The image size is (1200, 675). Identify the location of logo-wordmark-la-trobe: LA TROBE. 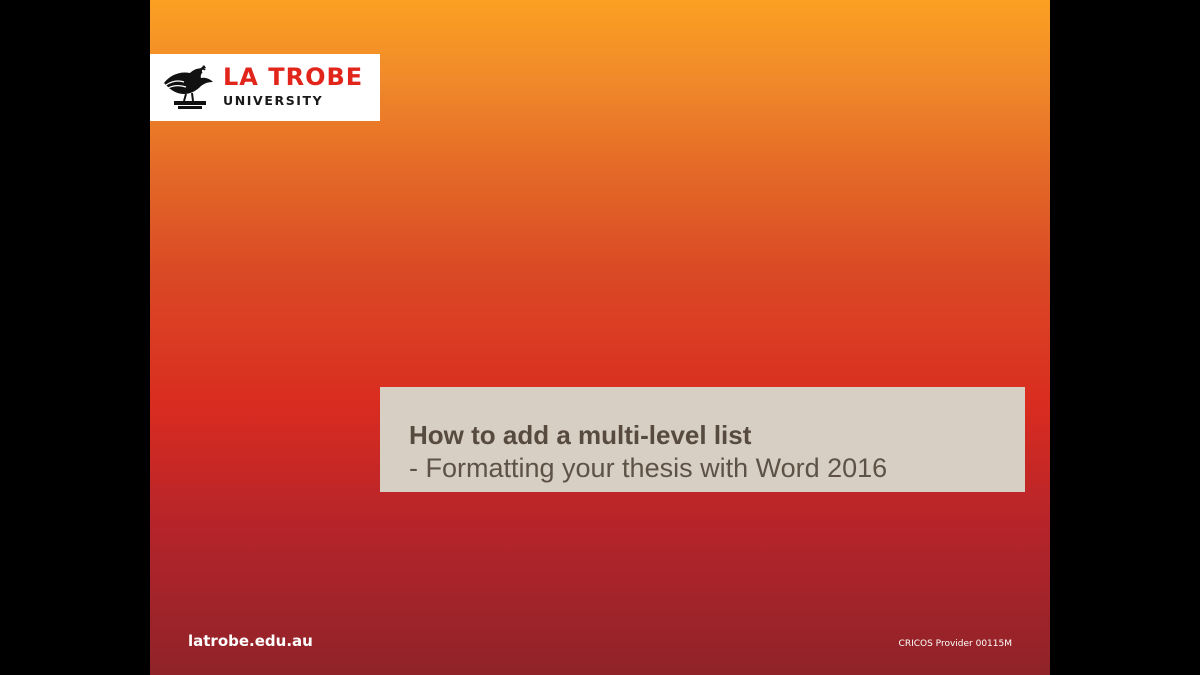
(293, 77).